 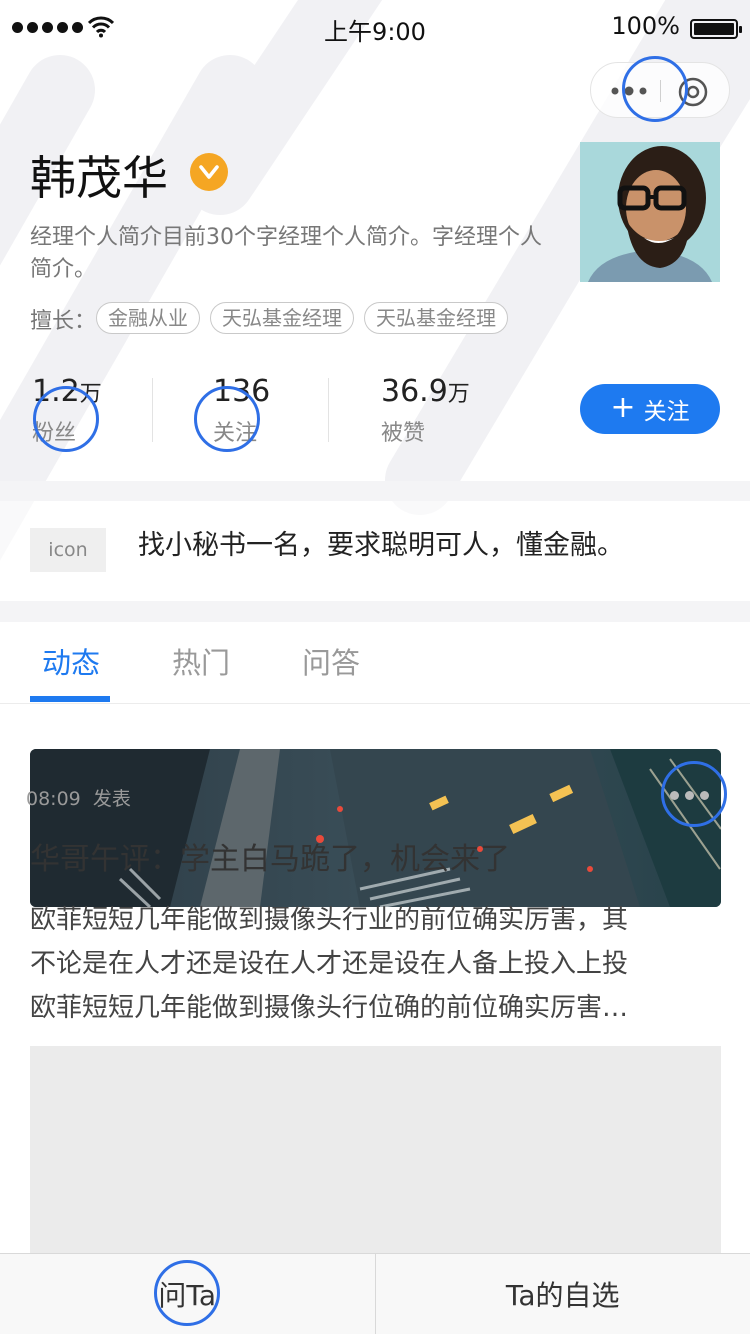 I want to click on bottom-action-bar: 问Ta Ta的自选, so click(x=375, y=1293).